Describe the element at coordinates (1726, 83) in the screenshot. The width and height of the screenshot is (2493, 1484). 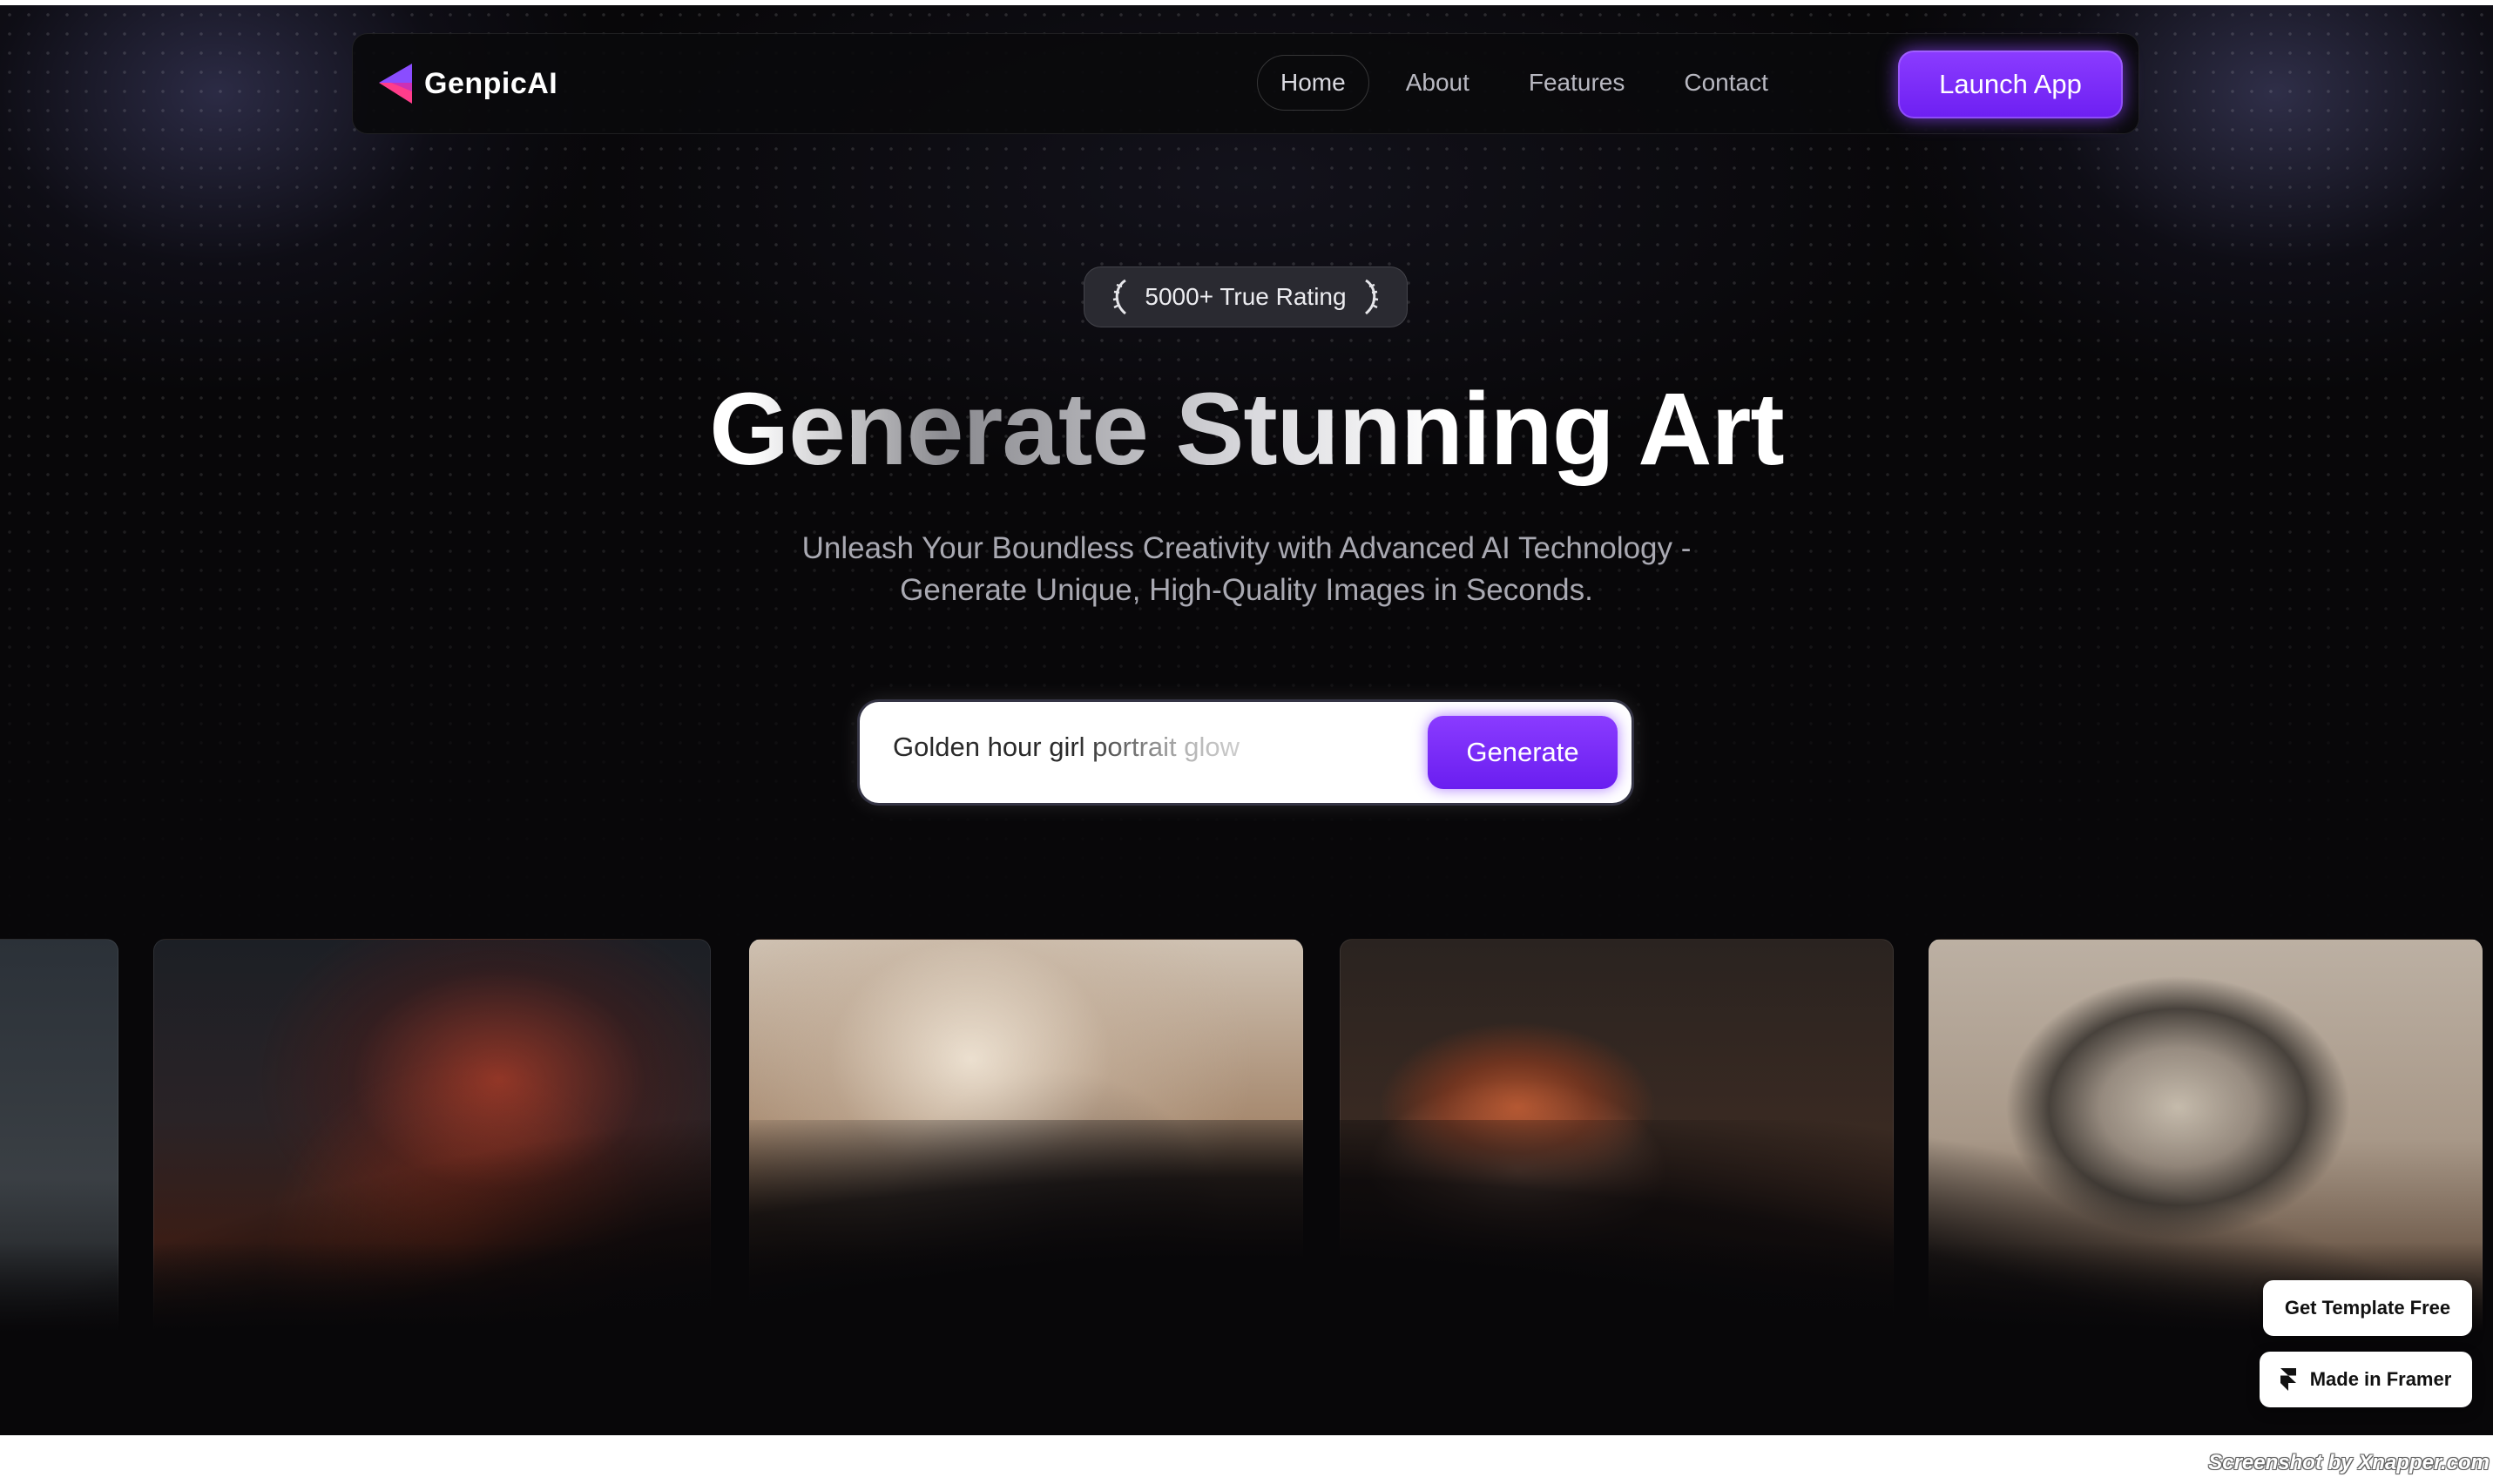
I see `nav-contact: Contact` at that location.